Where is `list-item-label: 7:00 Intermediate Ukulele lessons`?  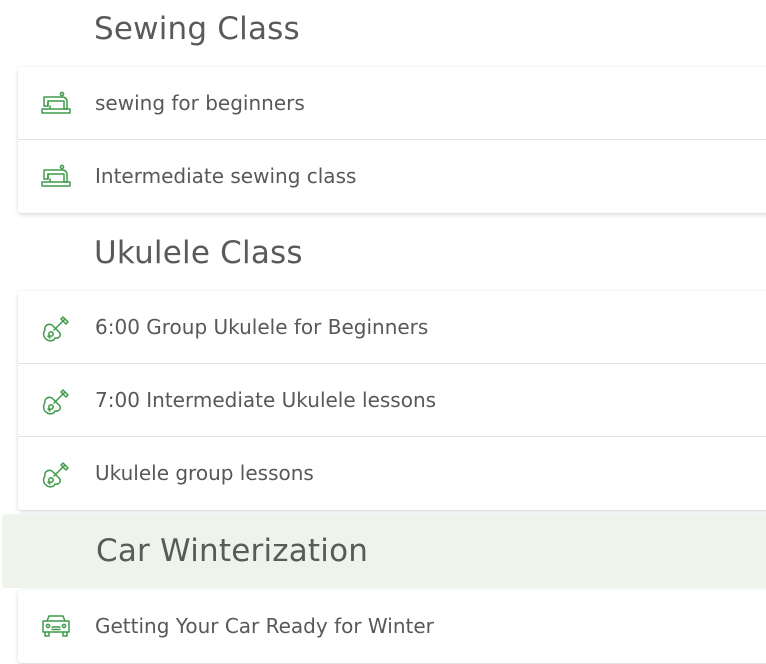 list-item-label: 7:00 Intermediate Ukulele lessons is located at coordinates (266, 400).